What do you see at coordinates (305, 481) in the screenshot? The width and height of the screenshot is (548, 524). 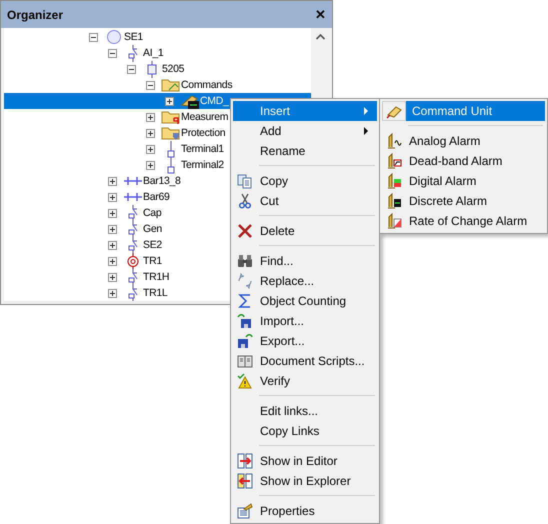 I see `menu-item: Show in Explorer` at bounding box center [305, 481].